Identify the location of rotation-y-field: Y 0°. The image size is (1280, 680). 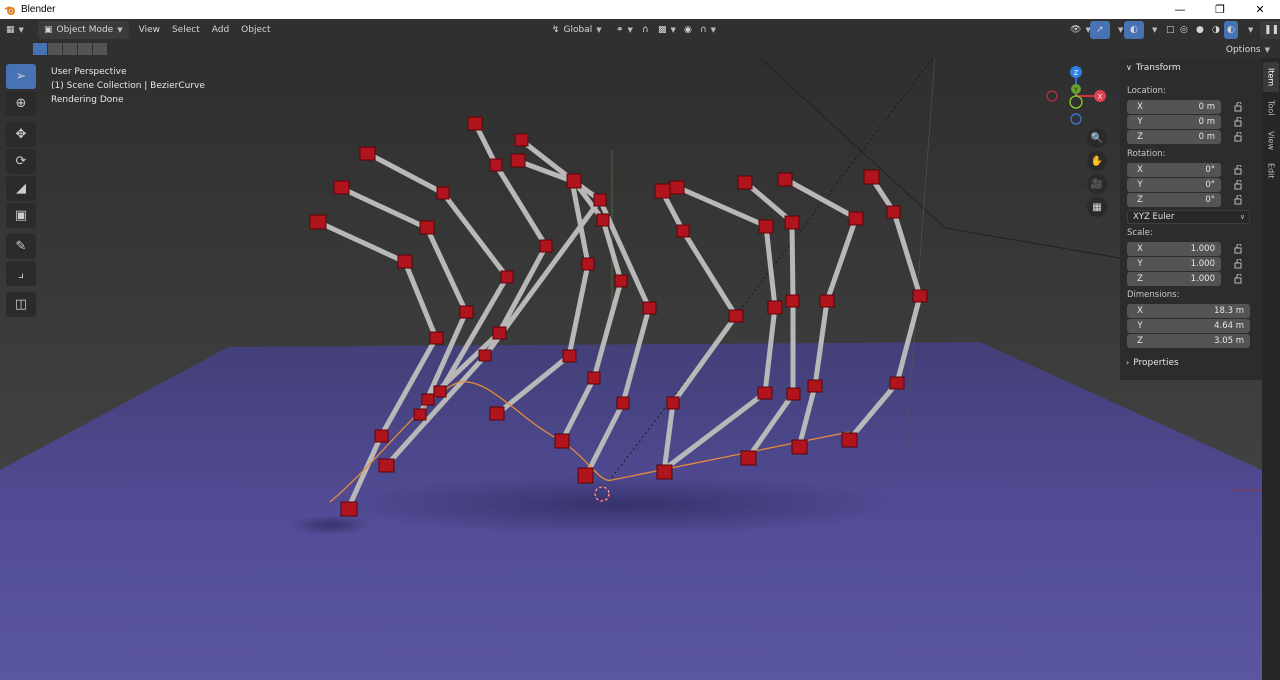
(1174, 185).